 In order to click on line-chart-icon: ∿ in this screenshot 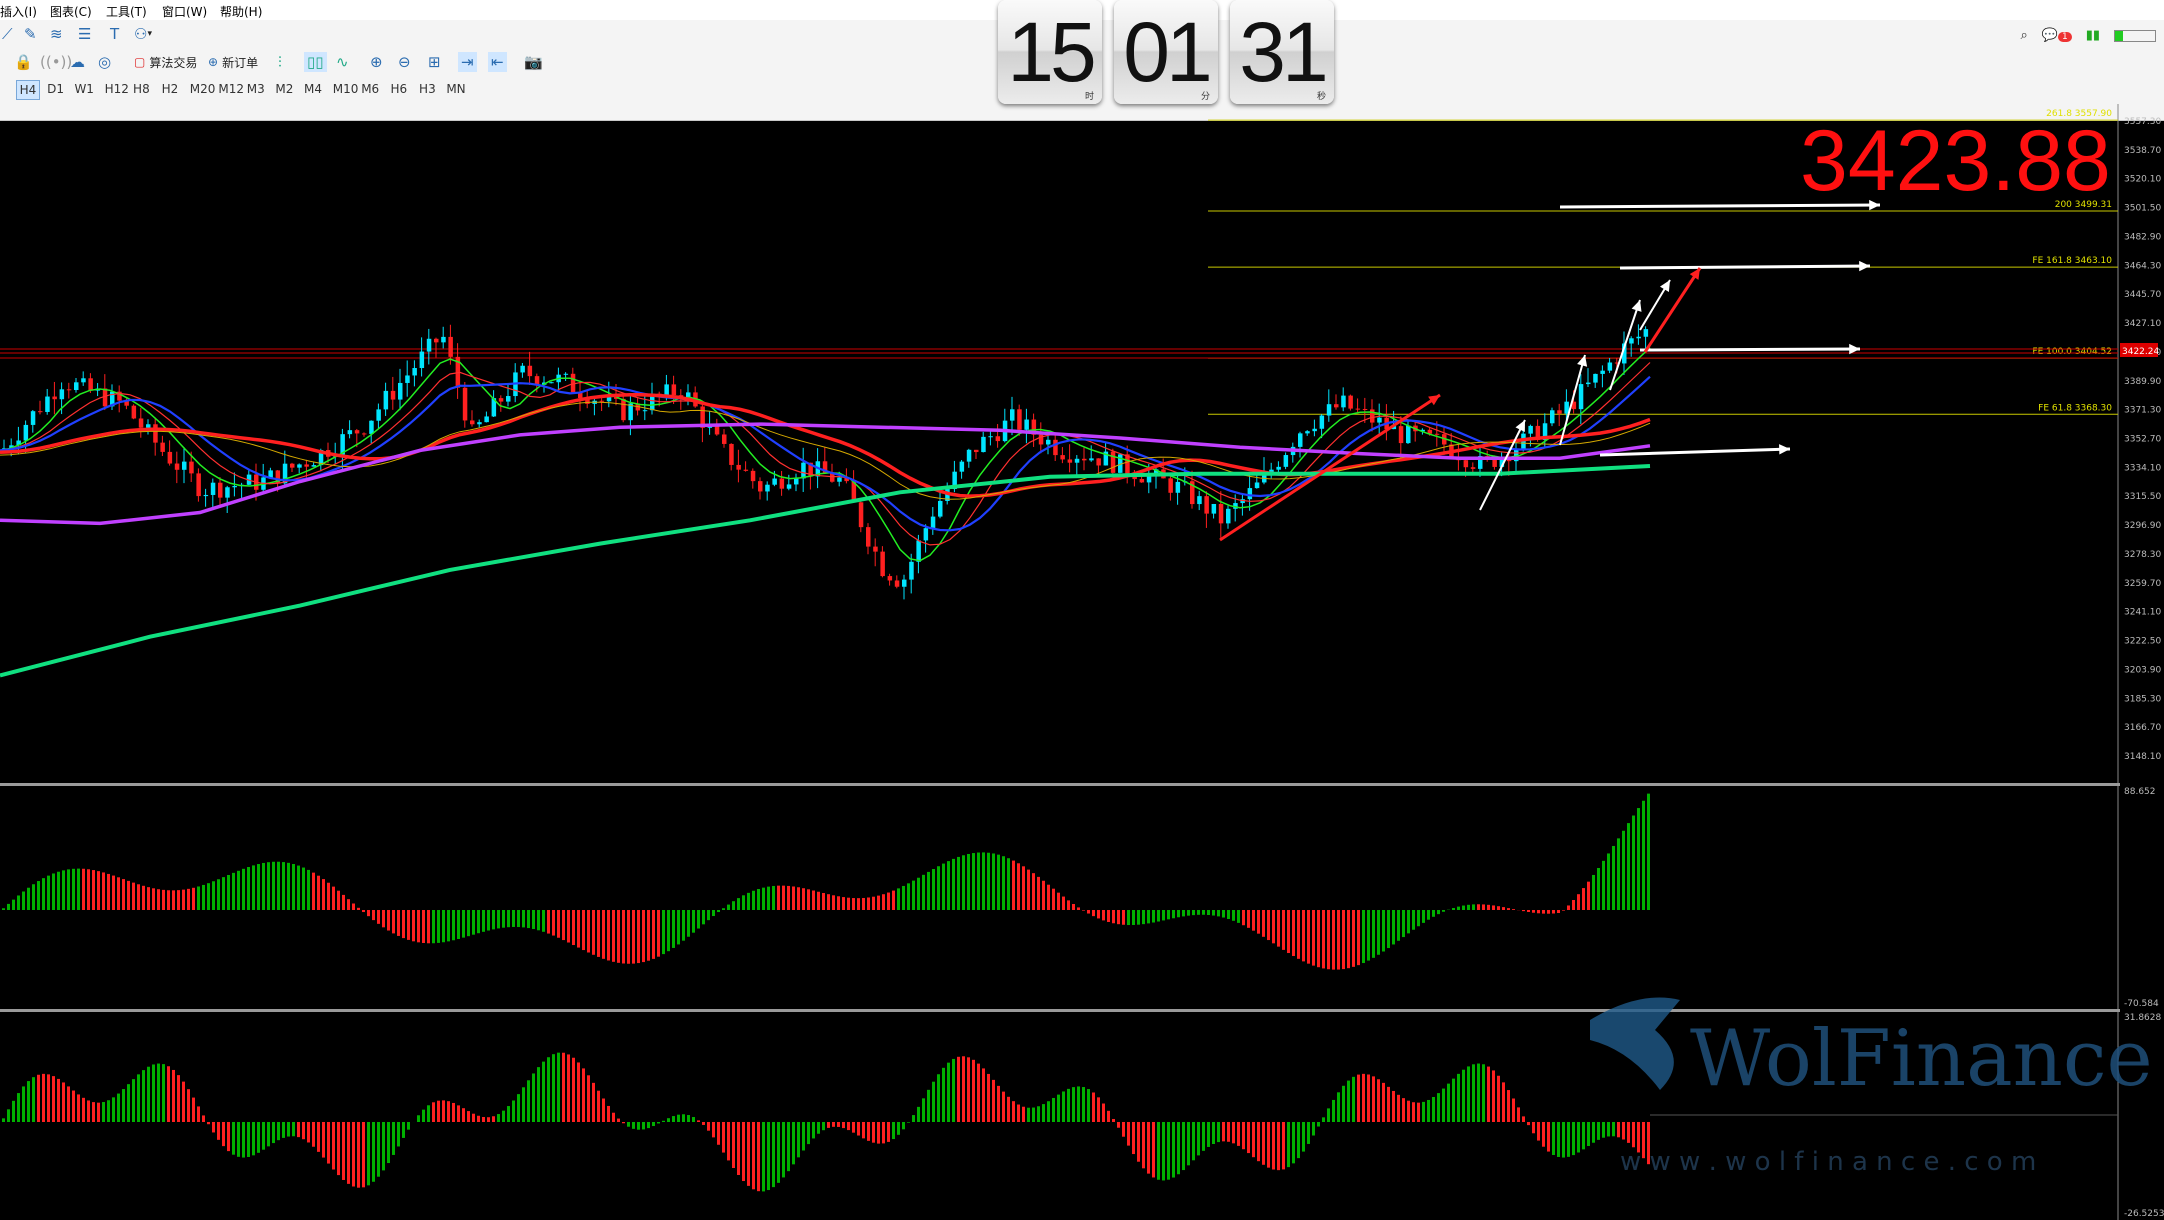, I will do `click(342, 62)`.